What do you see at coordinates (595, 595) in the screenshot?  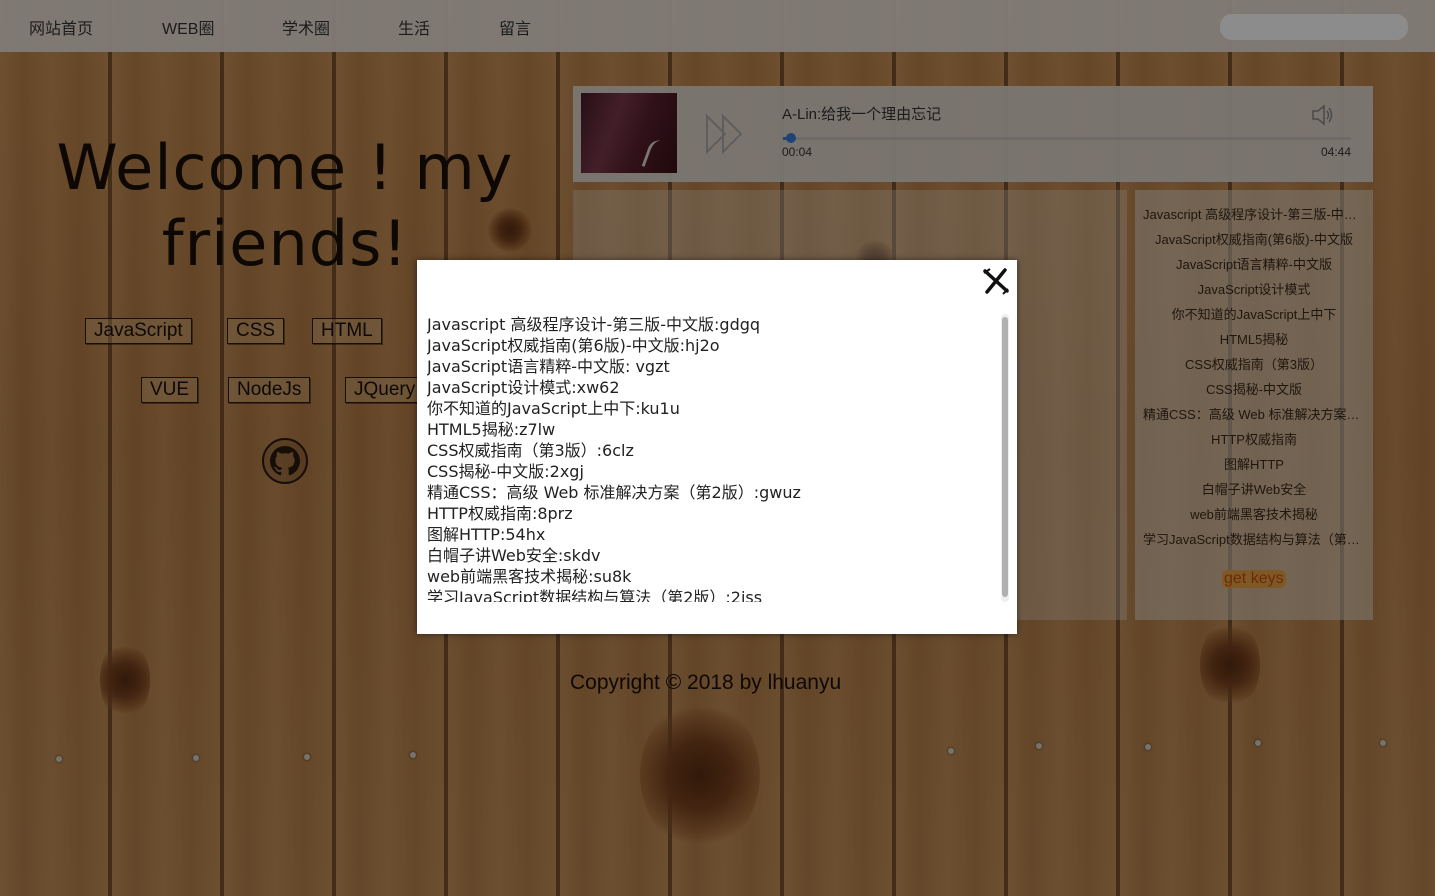 I see `key-entry: 学习JavaScript数据结构与算法（第2版）:2iss` at bounding box center [595, 595].